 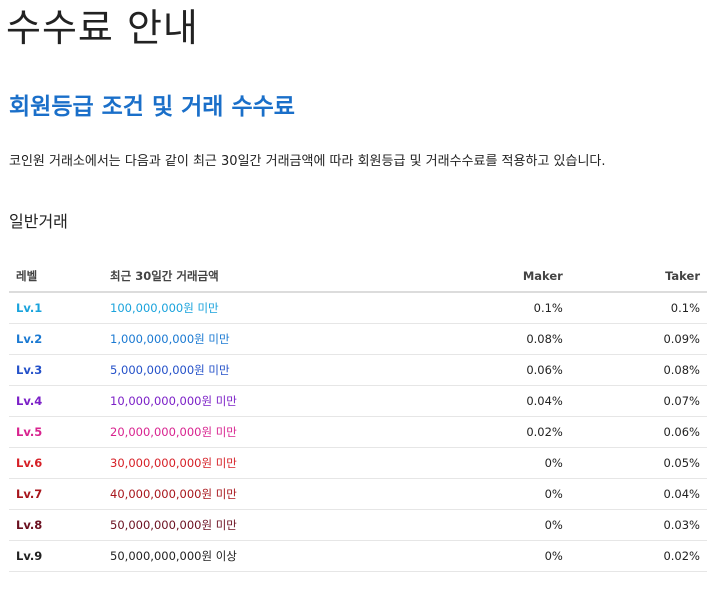 What do you see at coordinates (257, 370) in the screenshot?
I see `amount-cell: 5,000,000,000원 미만` at bounding box center [257, 370].